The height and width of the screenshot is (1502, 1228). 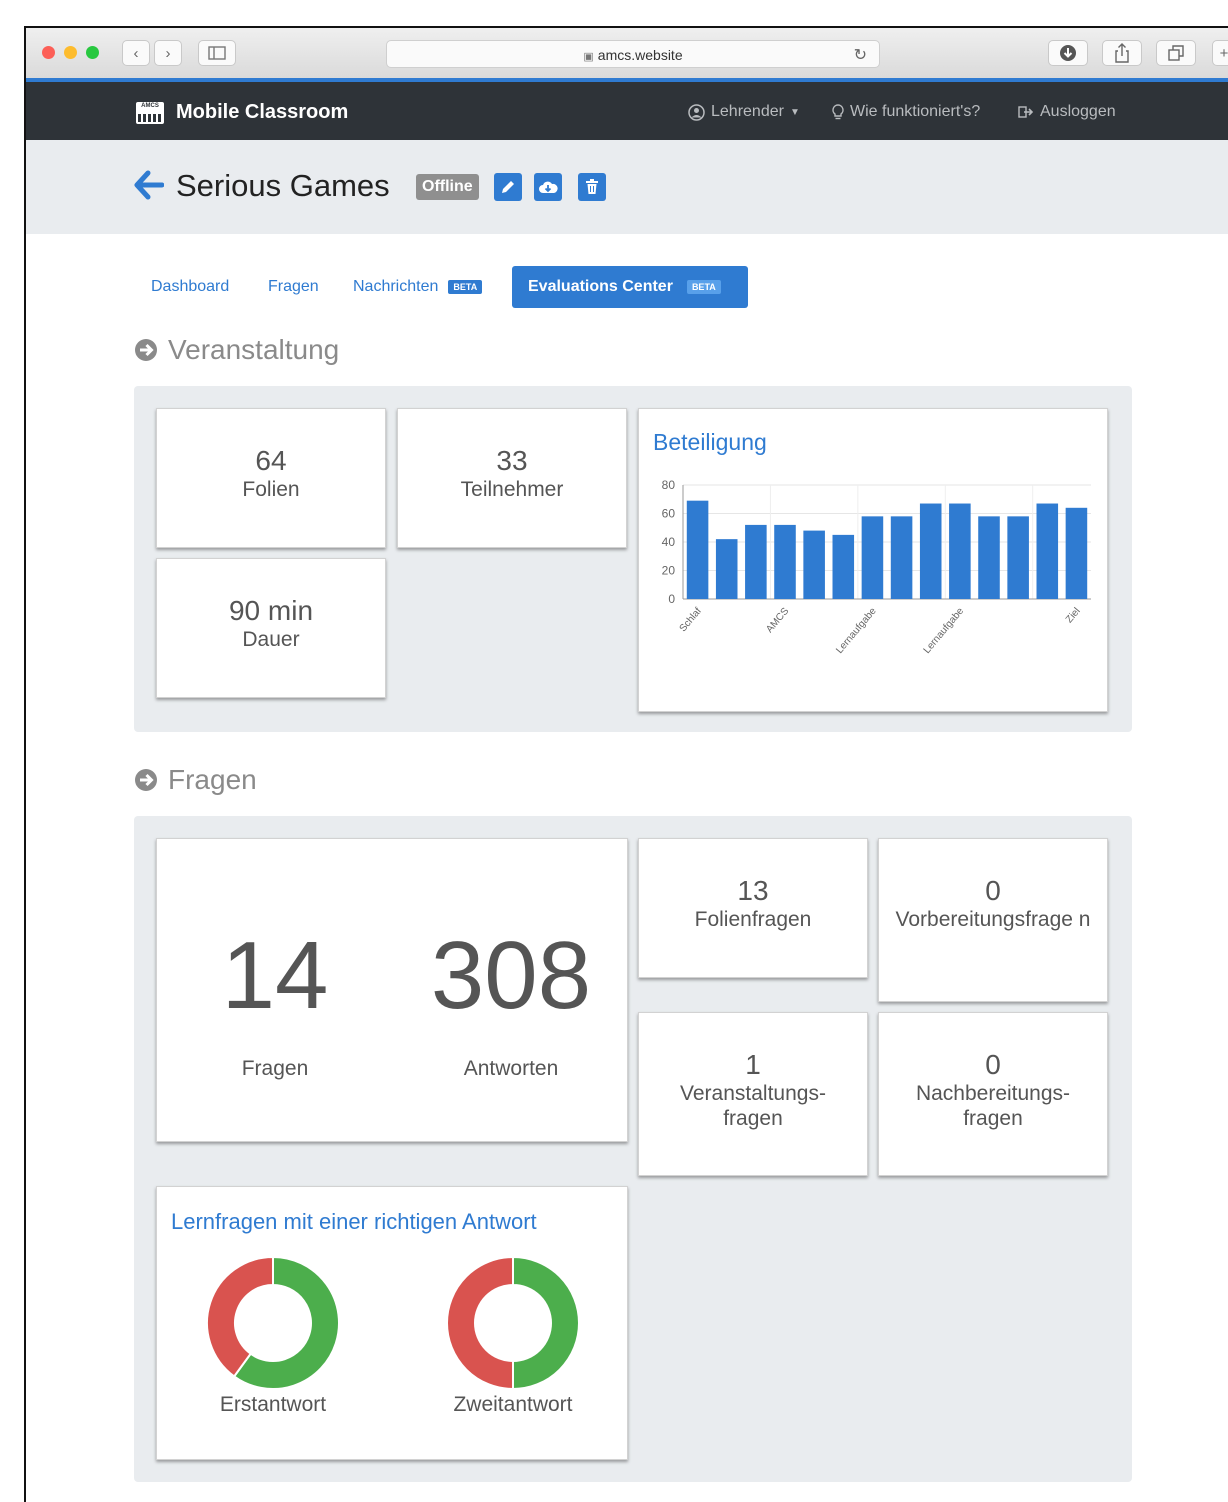 What do you see at coordinates (511, 1068) in the screenshot?
I see `antworten-label: Antworten` at bounding box center [511, 1068].